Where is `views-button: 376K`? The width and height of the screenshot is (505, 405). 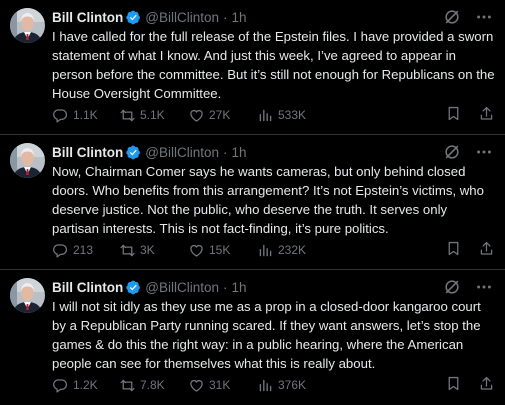 views-button: 376K is located at coordinates (317, 385).